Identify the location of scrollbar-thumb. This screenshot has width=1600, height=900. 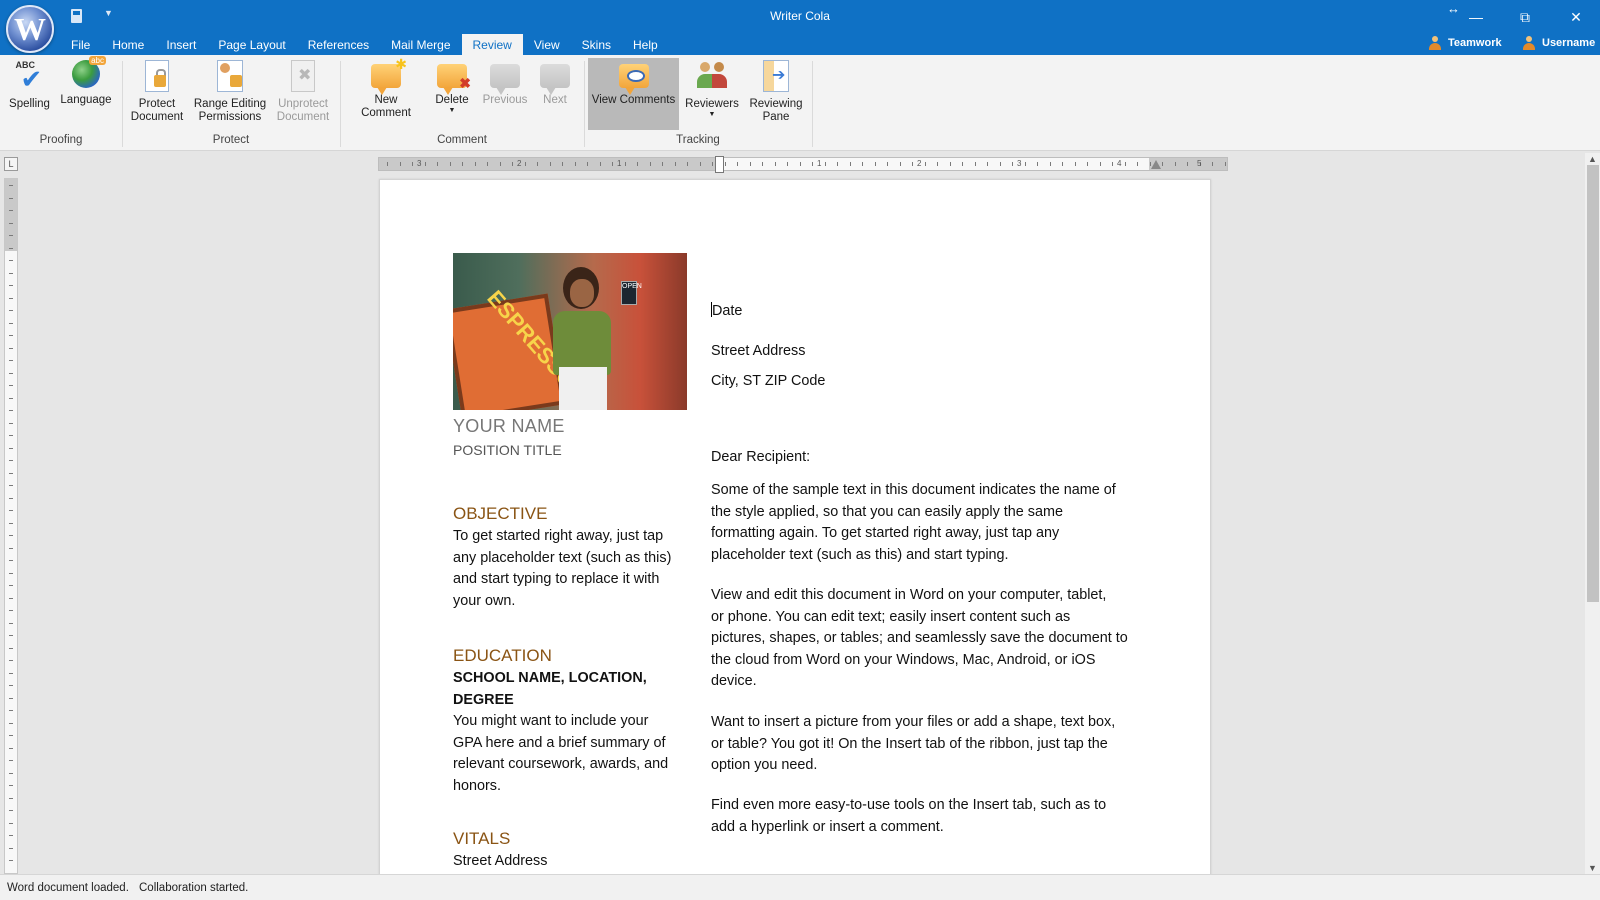
(1593, 383).